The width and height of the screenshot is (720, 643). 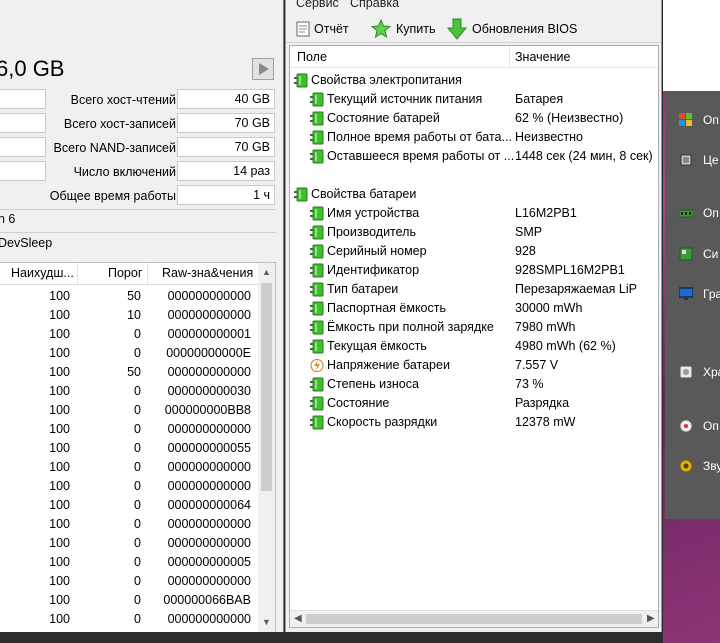 I want to click on property-row: Скорость разрядки 12378 mW, so click(x=474, y=422).